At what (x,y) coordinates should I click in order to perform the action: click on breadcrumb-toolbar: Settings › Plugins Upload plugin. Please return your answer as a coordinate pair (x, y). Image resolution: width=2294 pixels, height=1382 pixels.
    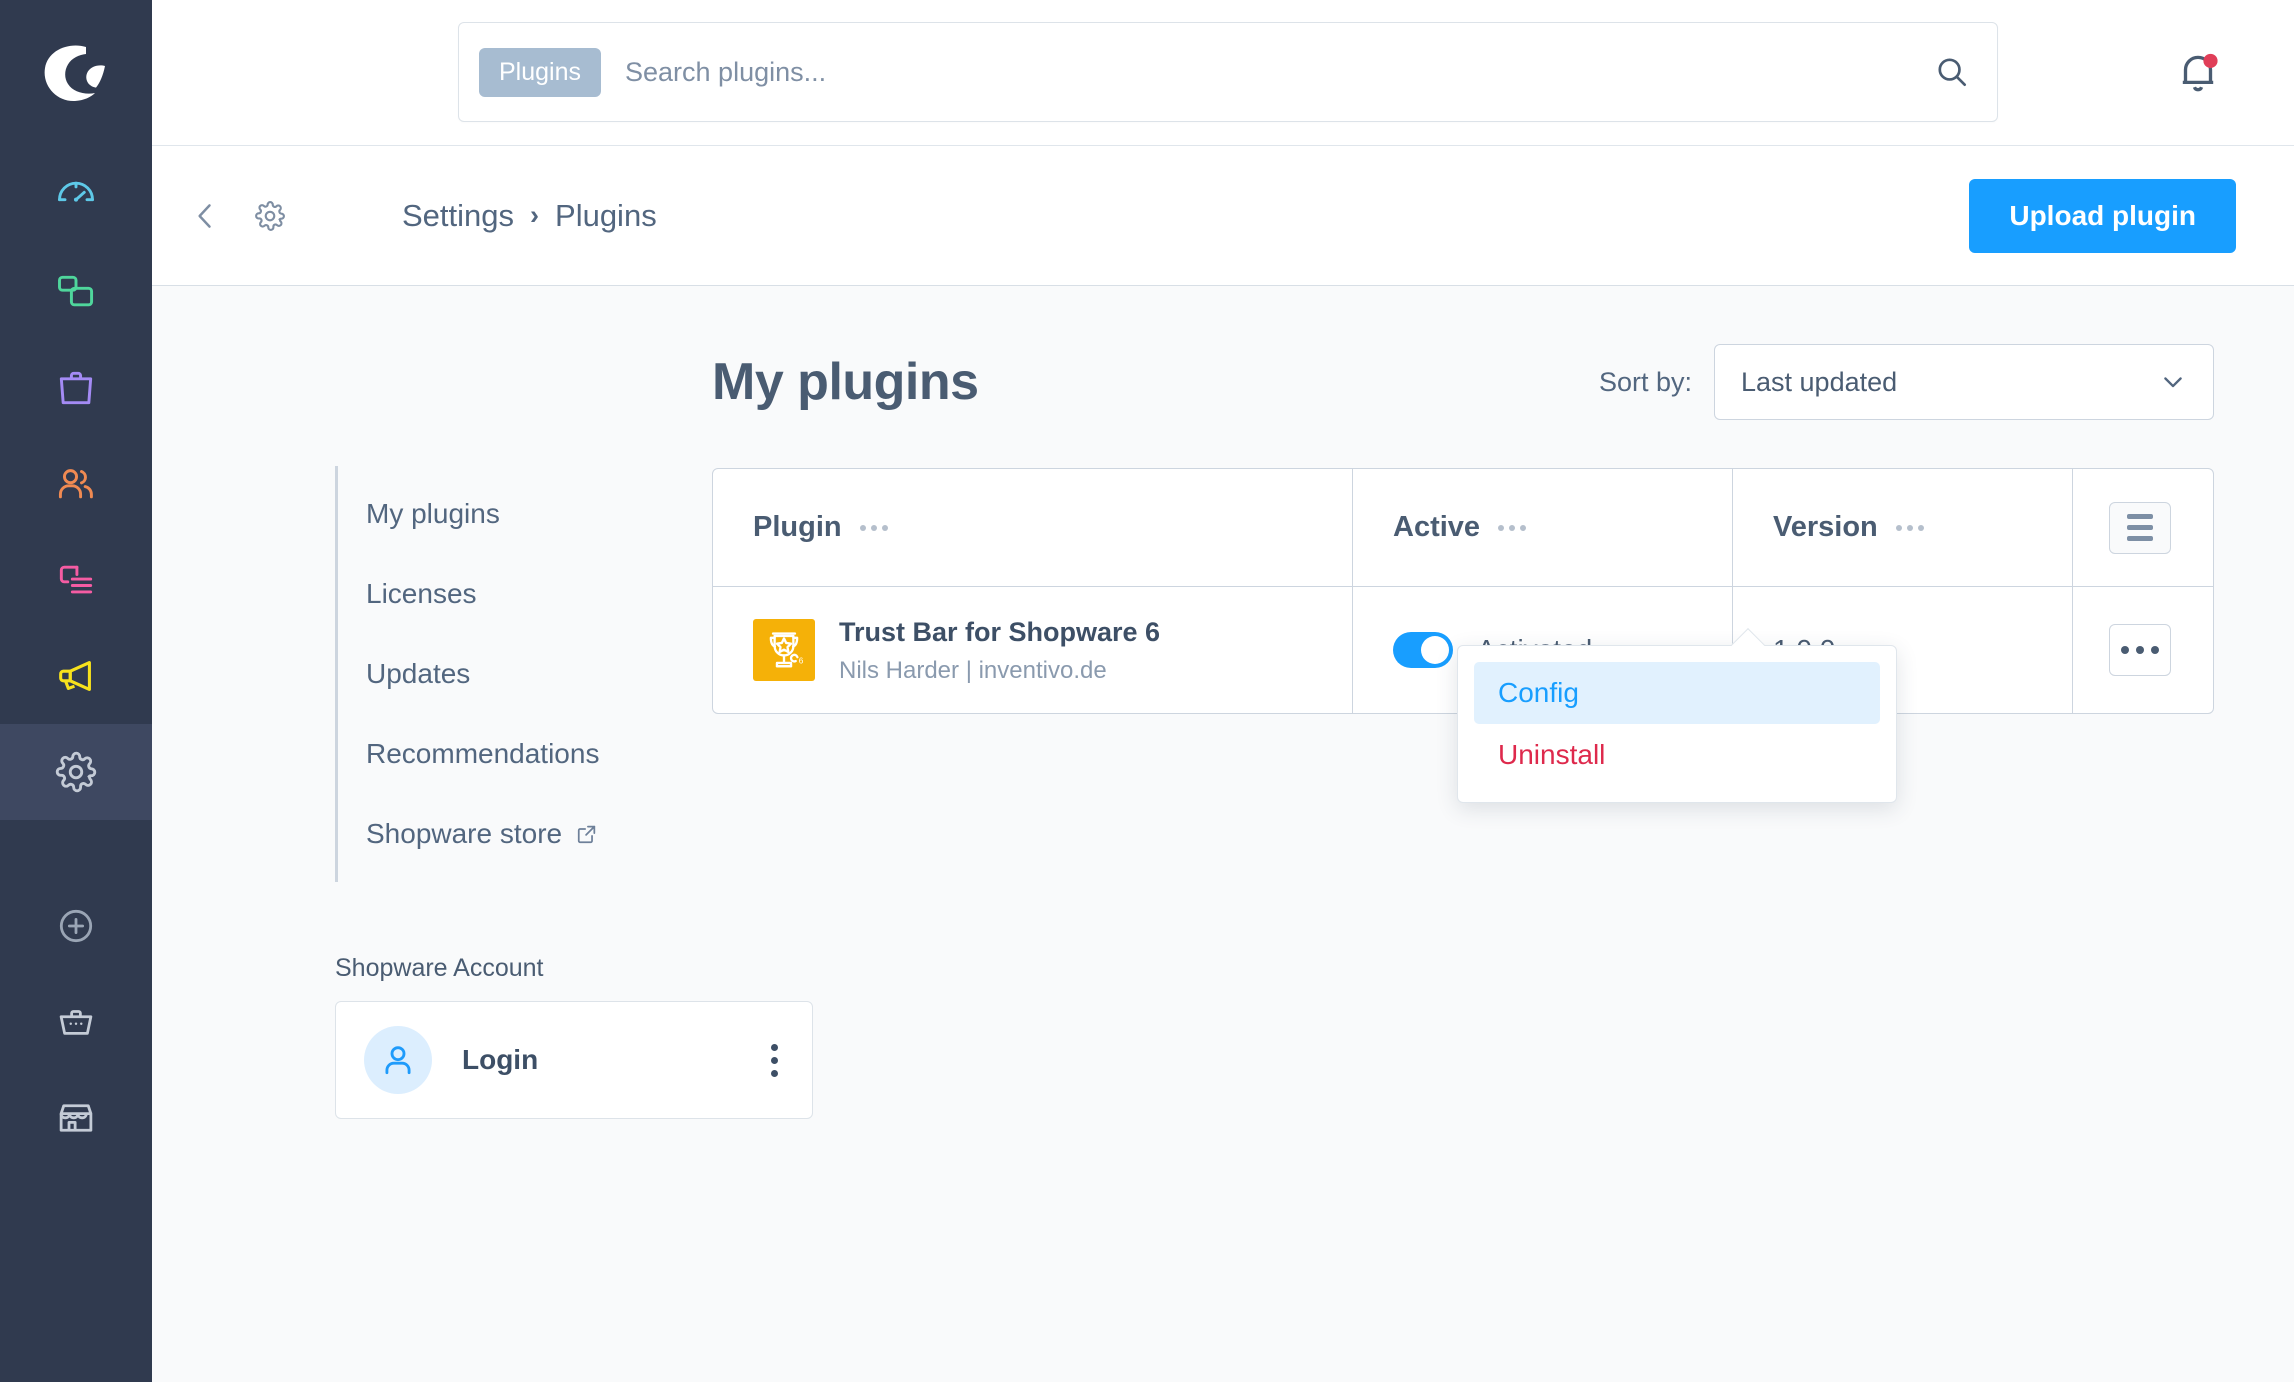
    Looking at the image, I should click on (1223, 216).